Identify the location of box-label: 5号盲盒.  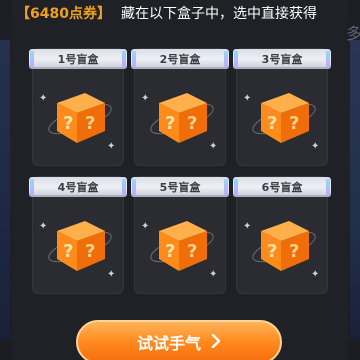
(180, 187).